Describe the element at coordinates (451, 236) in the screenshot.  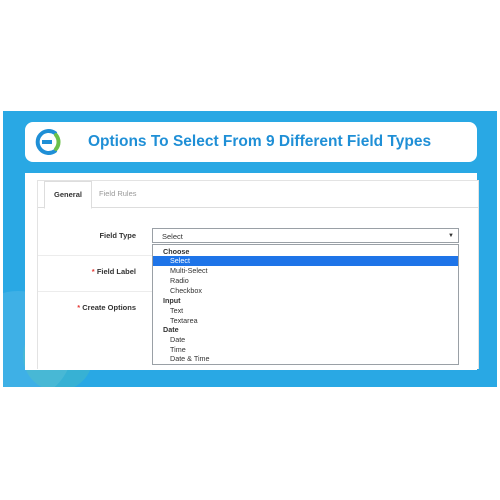
I see `chevron-down-icon: ▼` at that location.